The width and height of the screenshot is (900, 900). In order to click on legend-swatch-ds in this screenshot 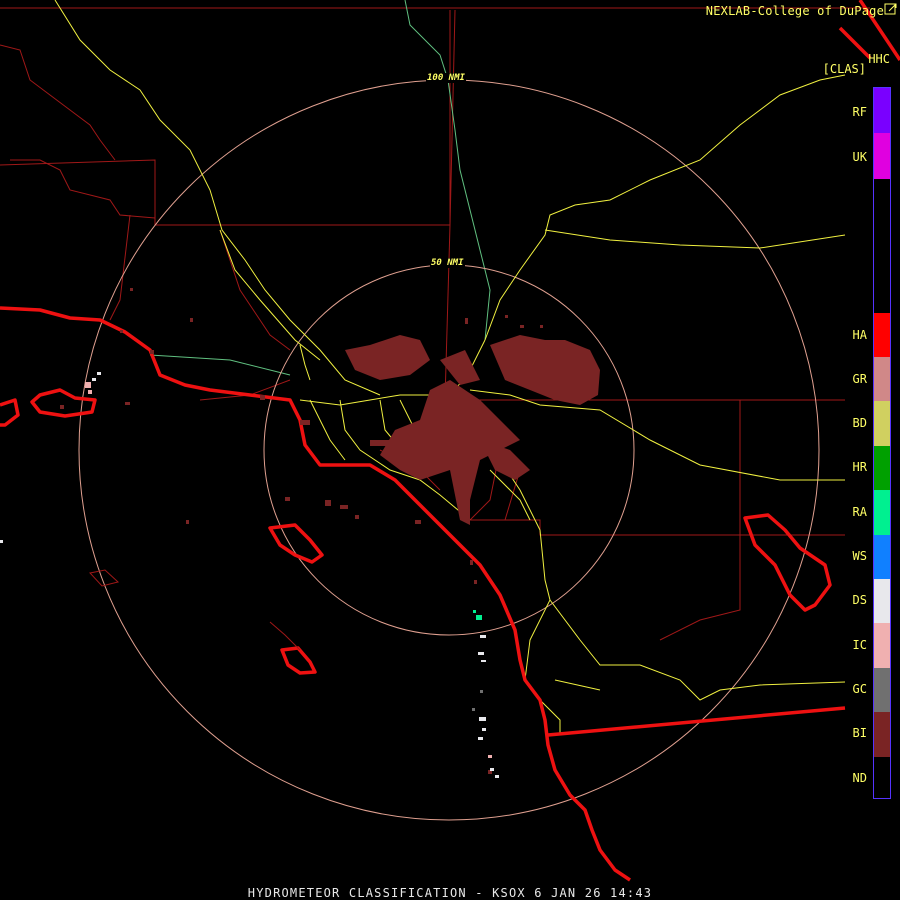, I will do `click(882, 601)`.